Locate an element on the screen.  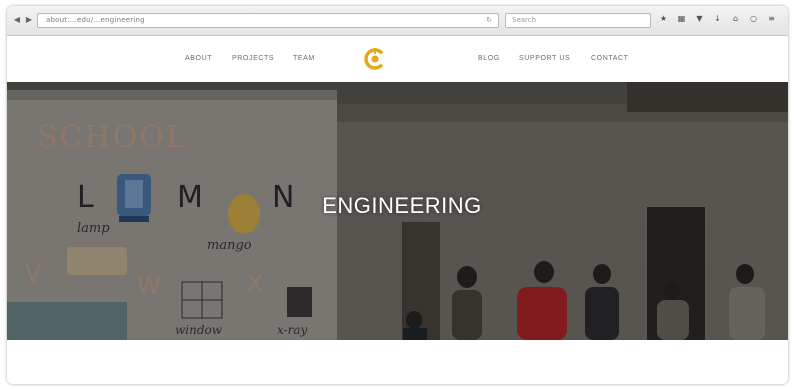
pocket-icon: ▼ is located at coordinates (699, 19).